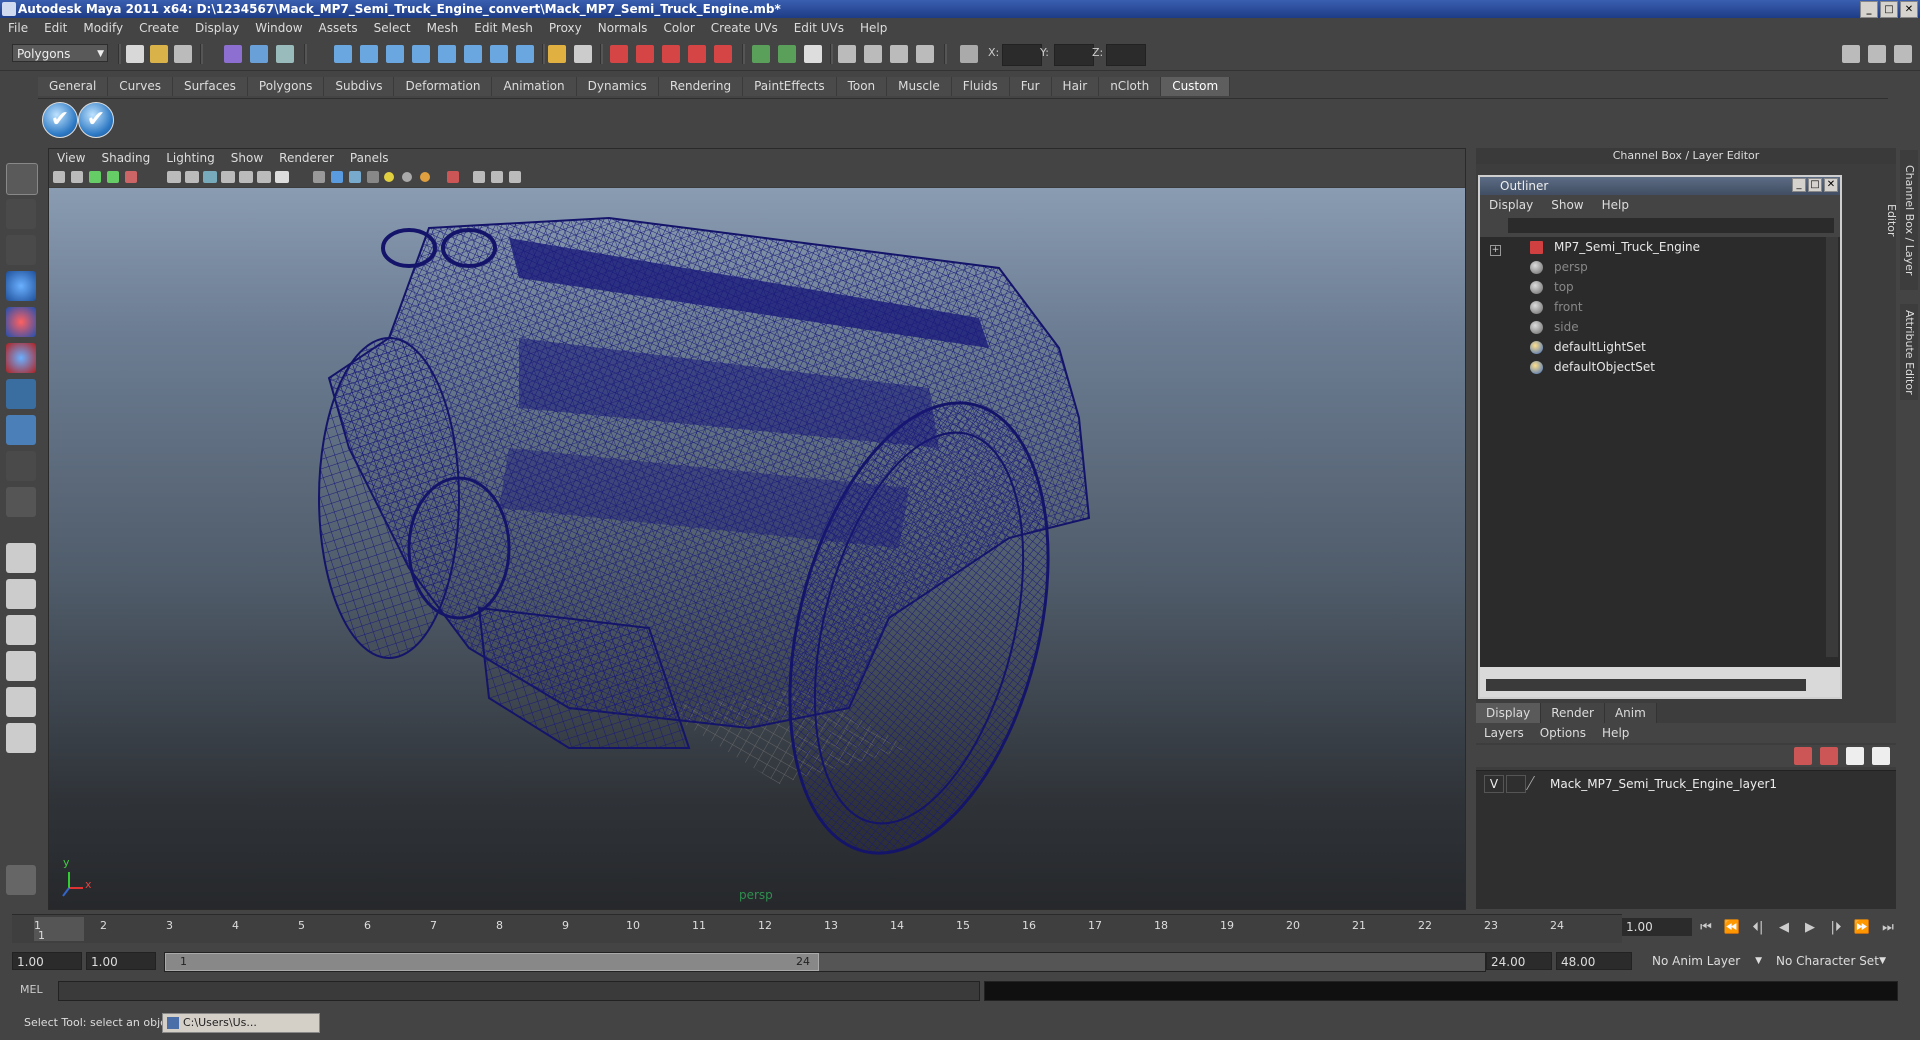 The height and width of the screenshot is (1040, 1920). Describe the element at coordinates (1594, 961) in the screenshot. I see `animation-end-field: 48.00` at that location.